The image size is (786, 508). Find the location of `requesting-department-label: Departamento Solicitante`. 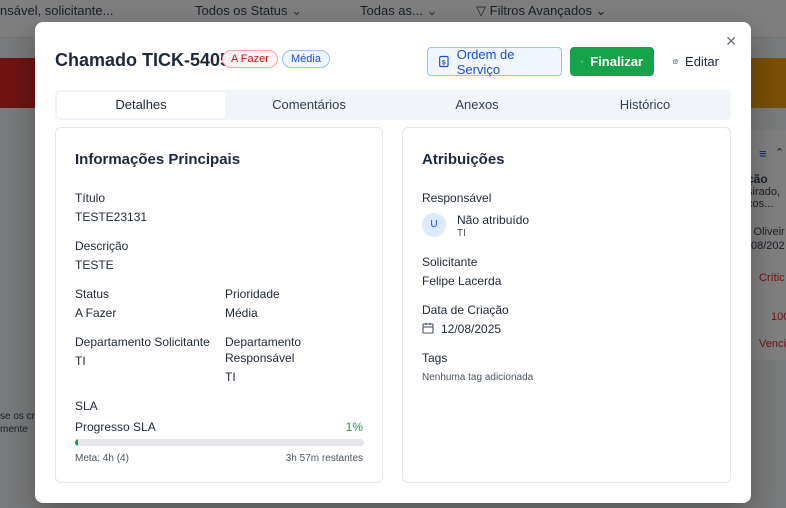

requesting-department-label: Departamento Solicitante is located at coordinates (142, 342).